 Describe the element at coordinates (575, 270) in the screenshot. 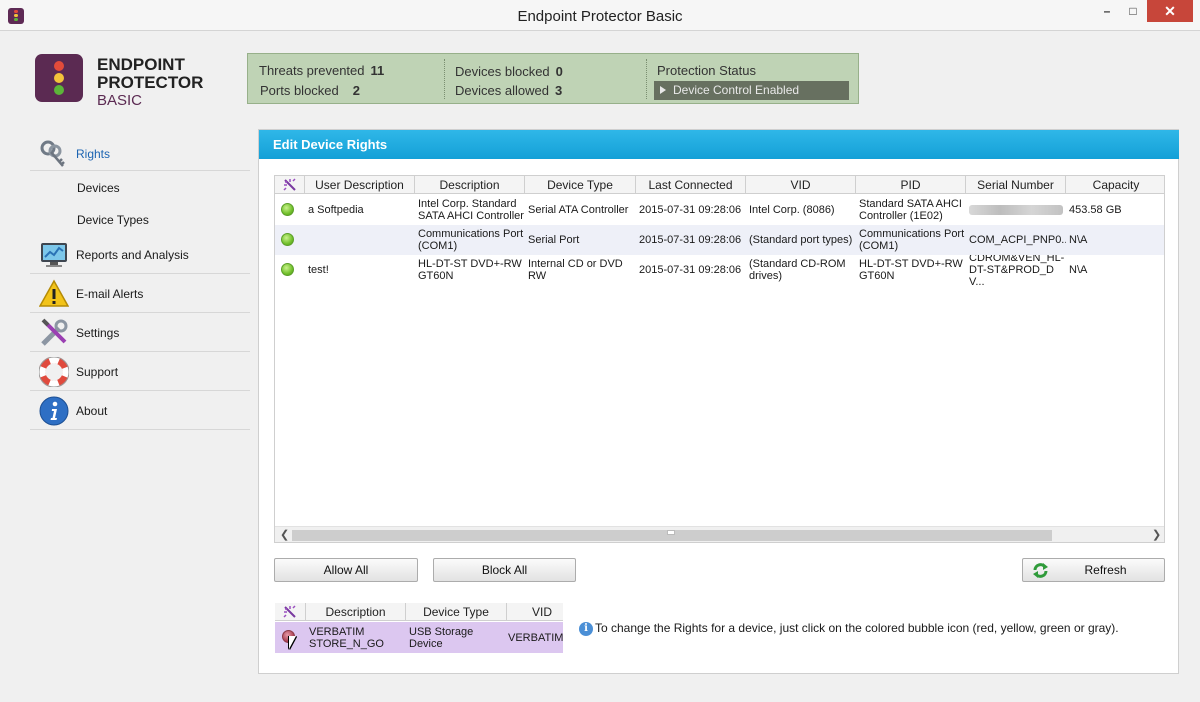

I see `cell-device-type: Internal CD or DVD RW` at that location.